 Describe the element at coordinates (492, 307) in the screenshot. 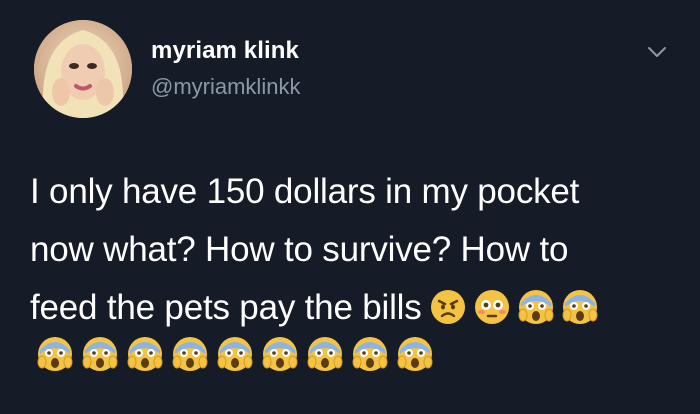

I see `flushed-face-icon` at that location.